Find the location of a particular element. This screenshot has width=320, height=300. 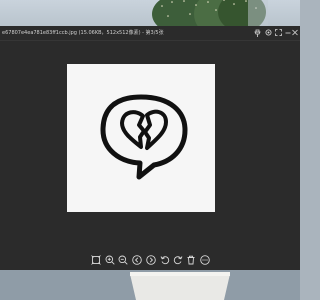

close-button is located at coordinates (294, 33).